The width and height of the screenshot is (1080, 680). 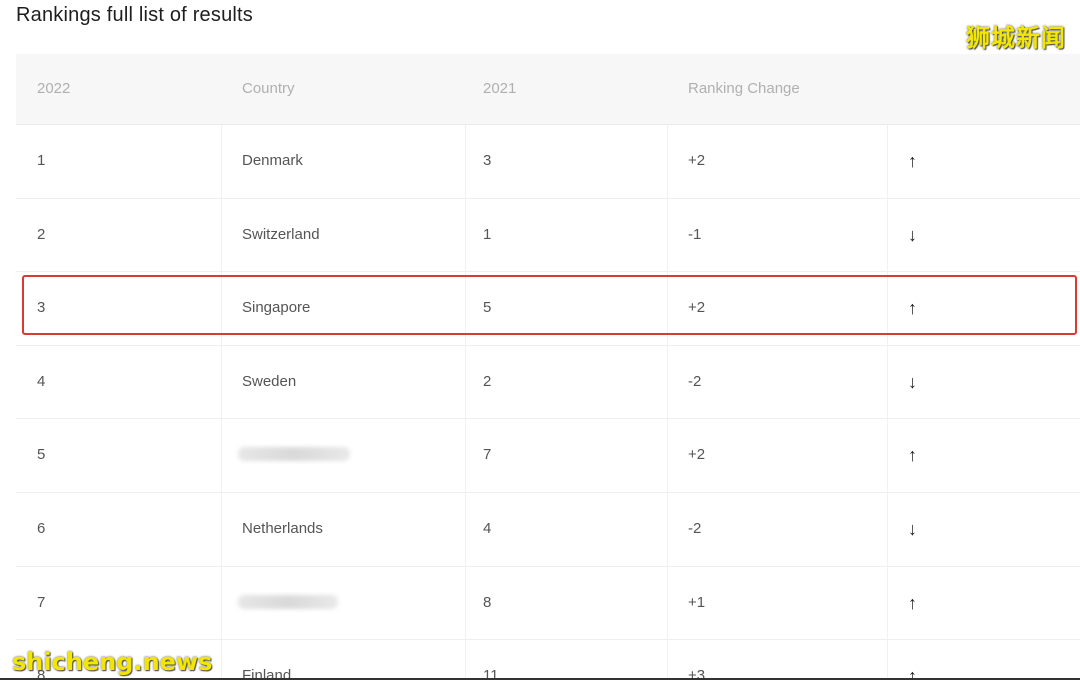 I want to click on rank-2021: 4, so click(x=487, y=528).